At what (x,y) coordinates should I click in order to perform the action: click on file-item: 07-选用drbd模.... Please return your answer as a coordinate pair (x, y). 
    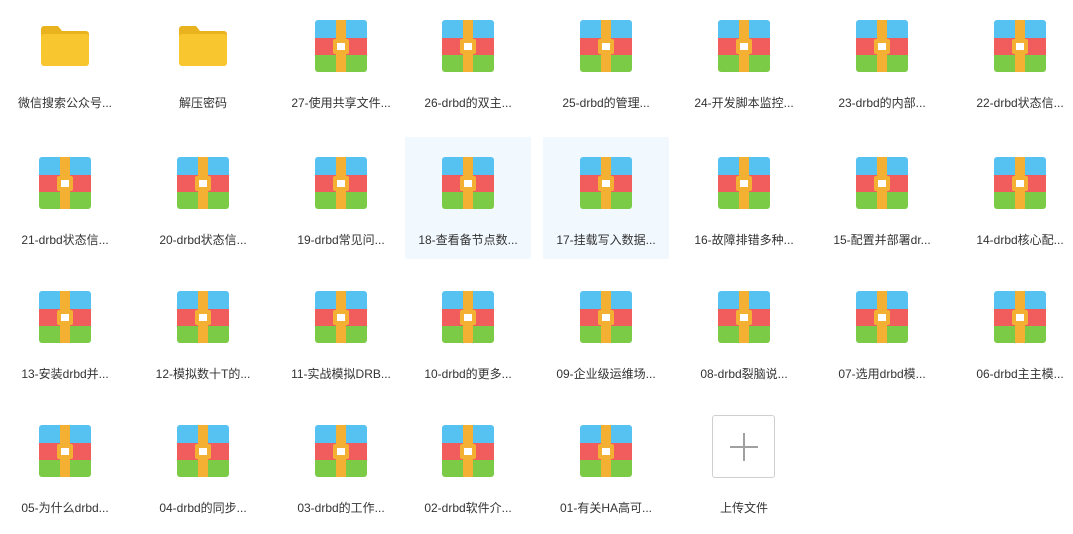
    Looking at the image, I should click on (882, 332).